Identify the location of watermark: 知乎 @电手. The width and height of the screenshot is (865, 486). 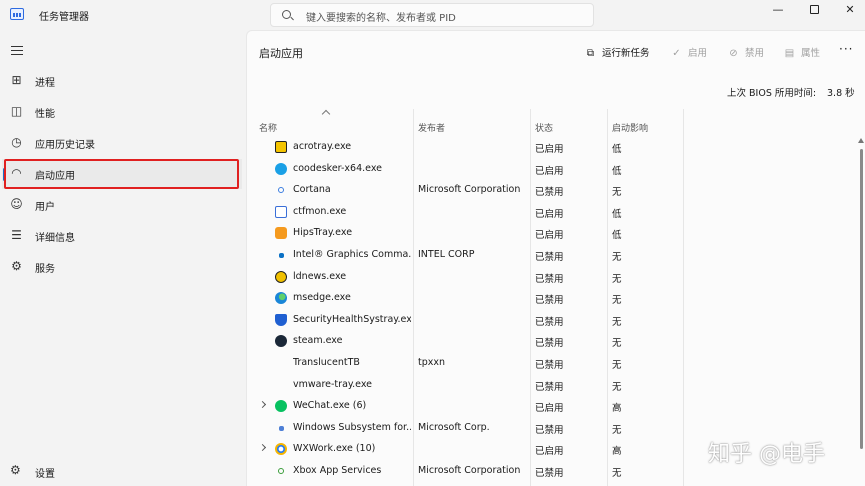
(766, 454).